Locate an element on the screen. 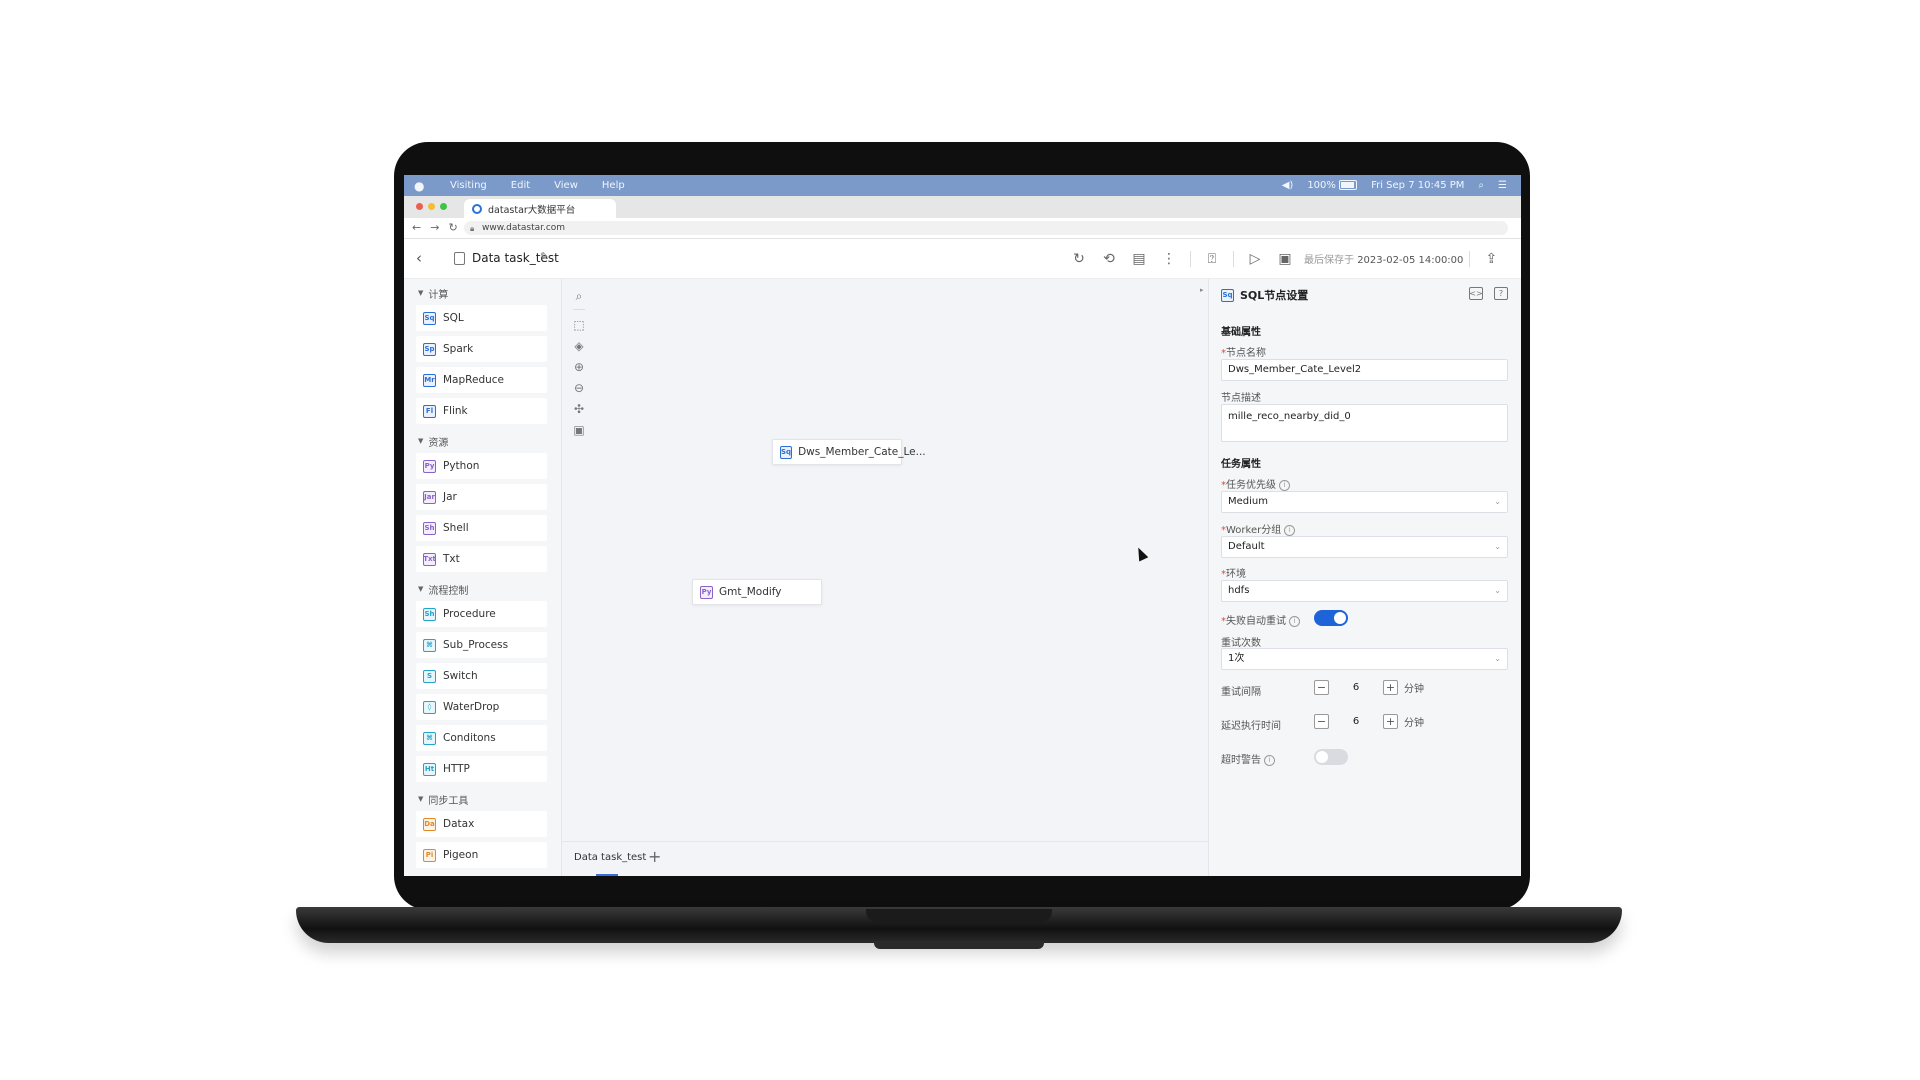 This screenshot has width=1920, height=1080. add-tab-button: + is located at coordinates (654, 856).